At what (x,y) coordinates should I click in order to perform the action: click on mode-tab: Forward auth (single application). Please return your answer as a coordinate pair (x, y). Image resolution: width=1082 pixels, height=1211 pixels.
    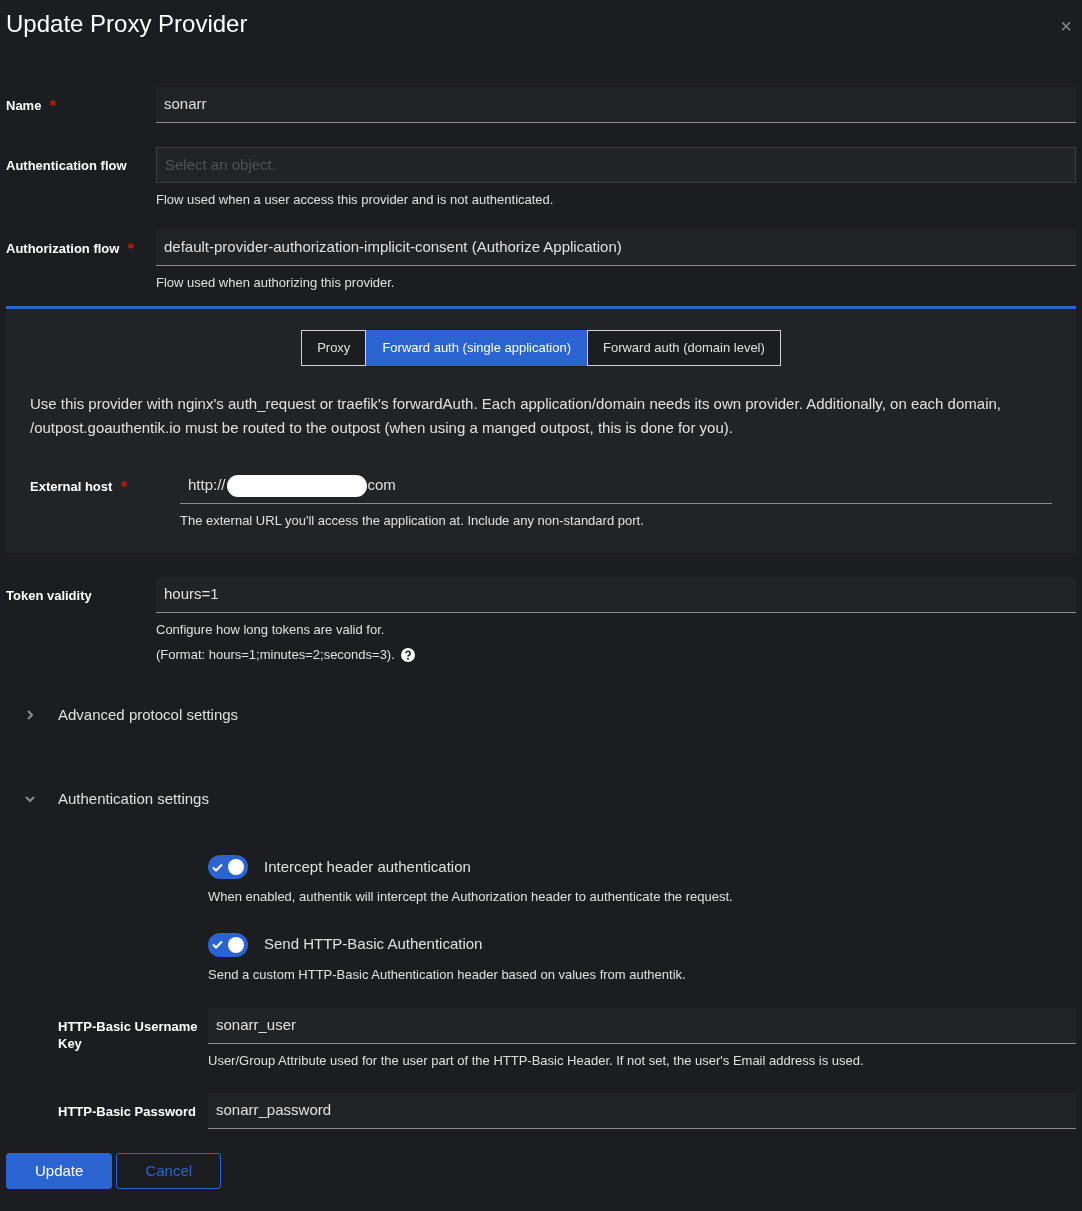
    Looking at the image, I should click on (476, 348).